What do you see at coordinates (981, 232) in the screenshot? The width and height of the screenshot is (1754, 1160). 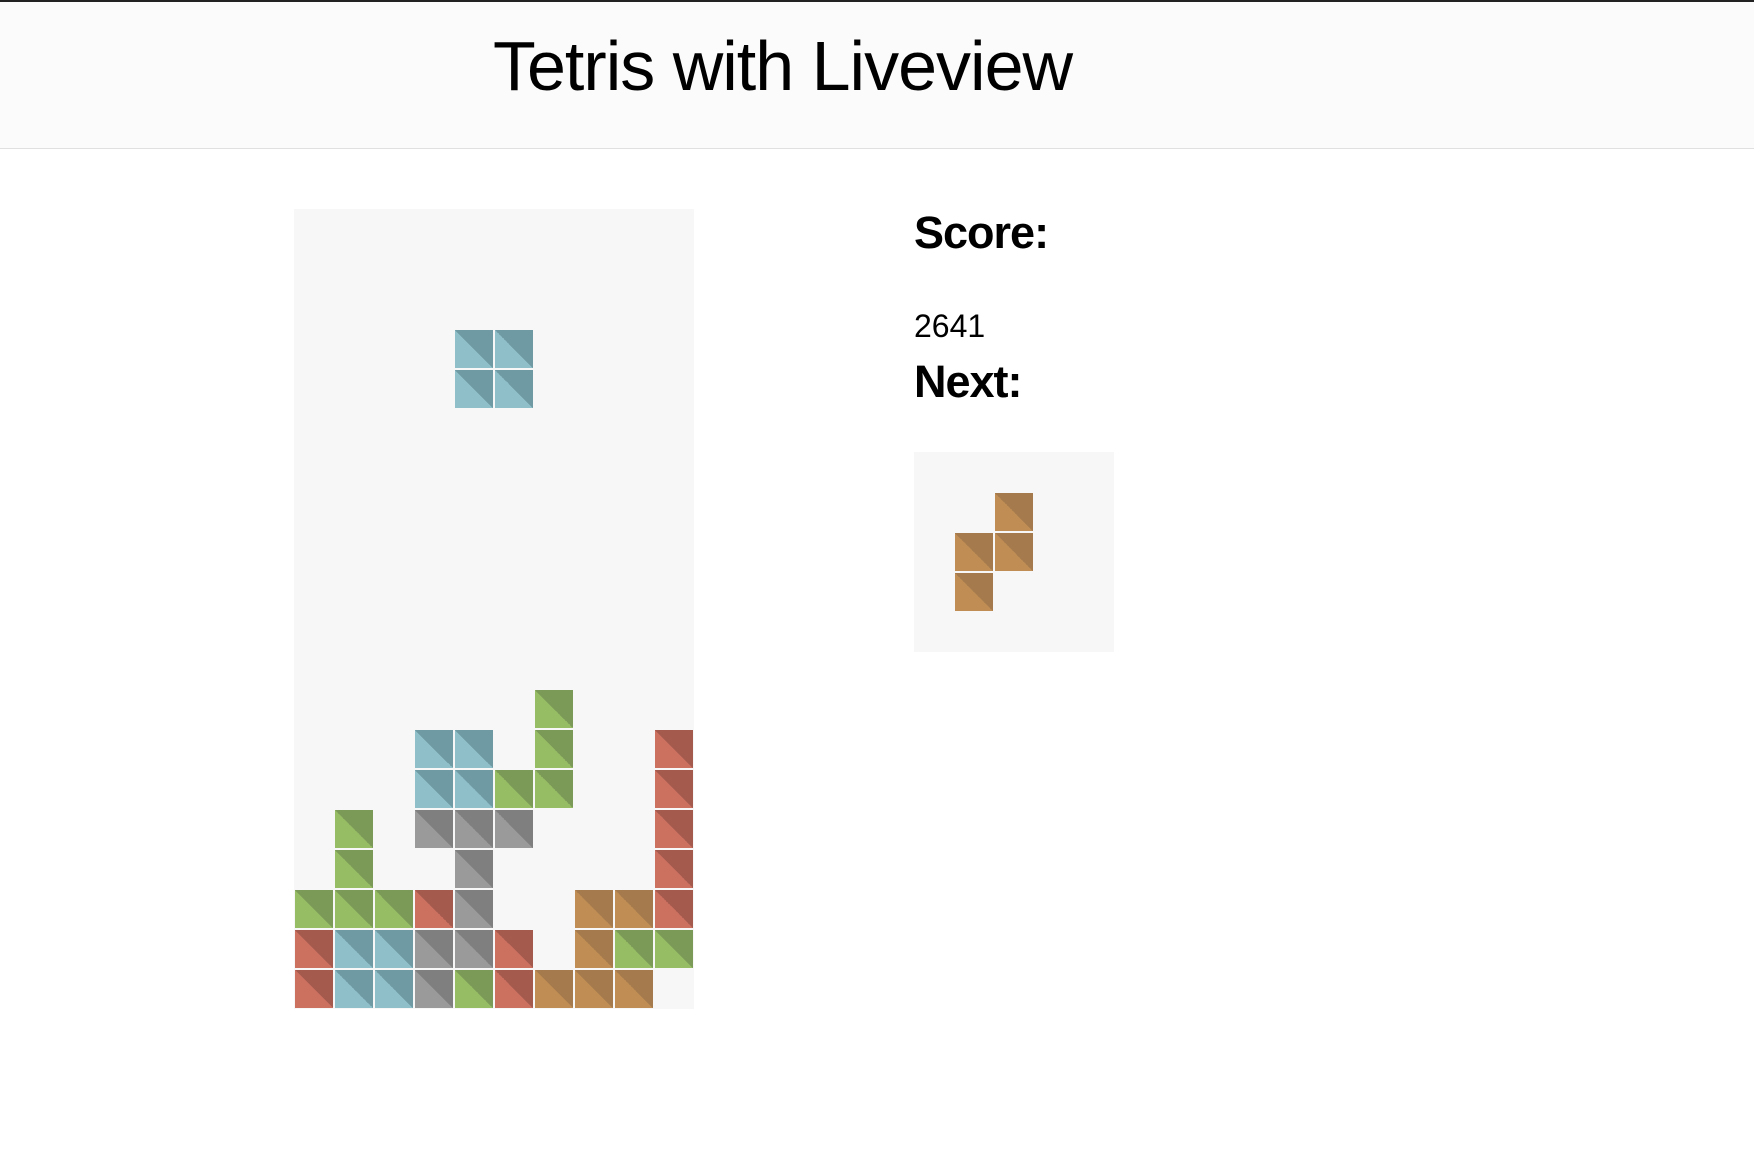 I see `score-label: Score:` at bounding box center [981, 232].